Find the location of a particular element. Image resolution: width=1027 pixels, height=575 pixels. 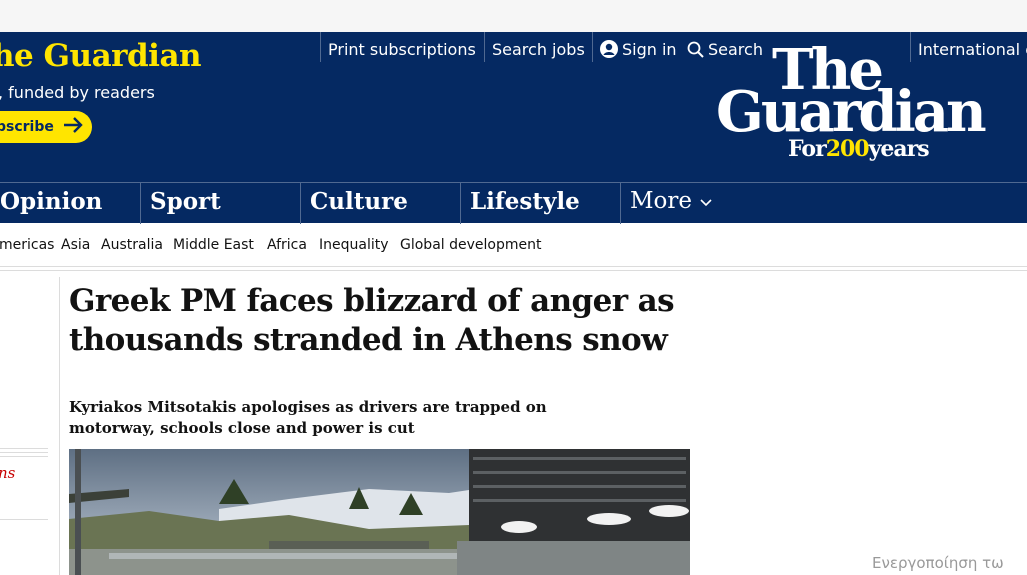

subnav-africa: Africa is located at coordinates (287, 245).